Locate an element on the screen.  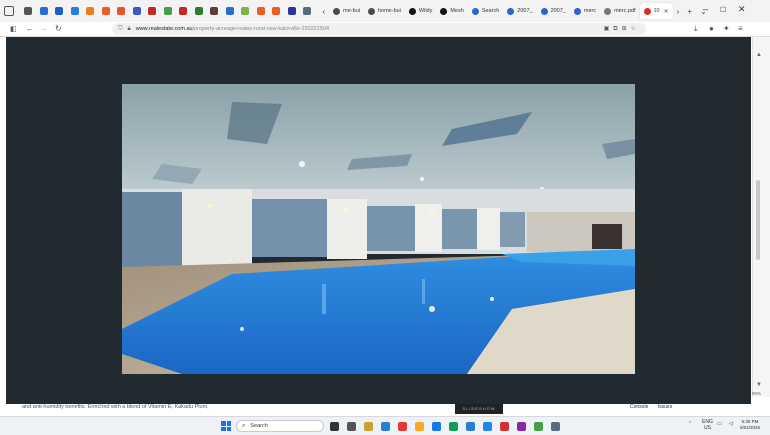
clock-time: 6:35 PM is located at coordinates (750, 421).